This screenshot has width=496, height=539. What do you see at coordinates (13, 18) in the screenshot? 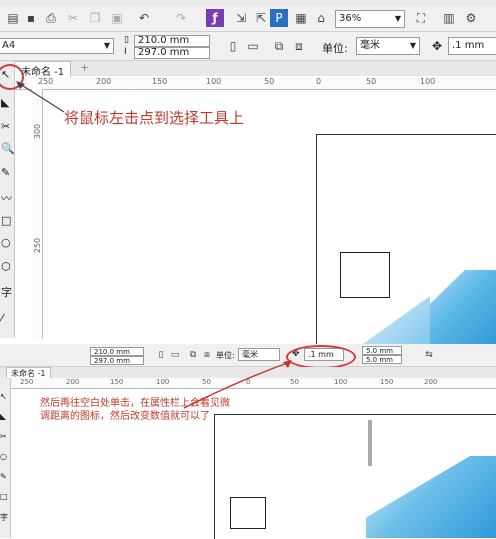
I see `open-icon: ▤` at bounding box center [13, 18].